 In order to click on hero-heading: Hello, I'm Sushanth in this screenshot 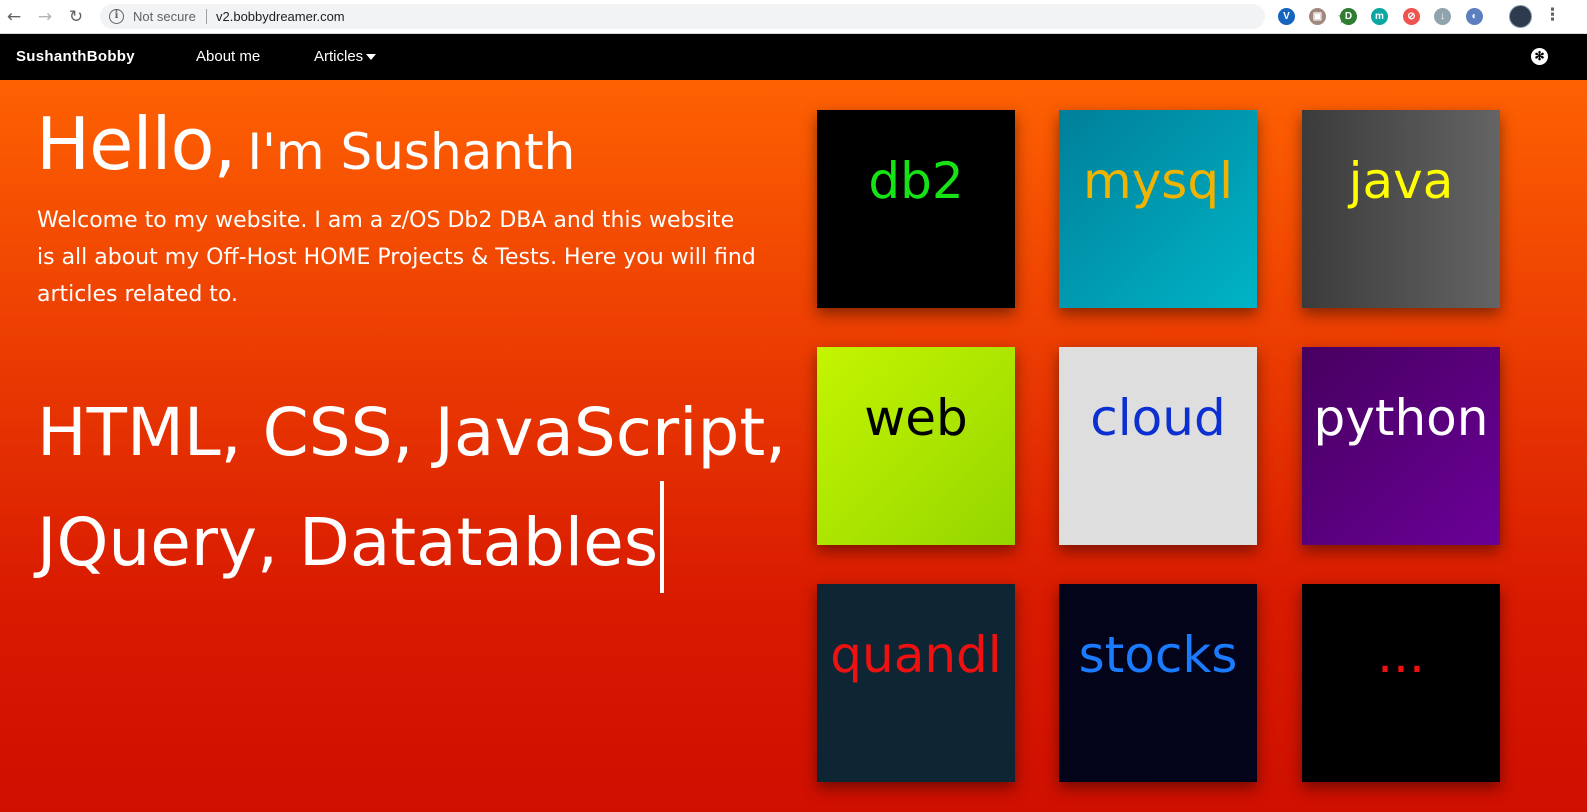, I will do `click(305, 144)`.